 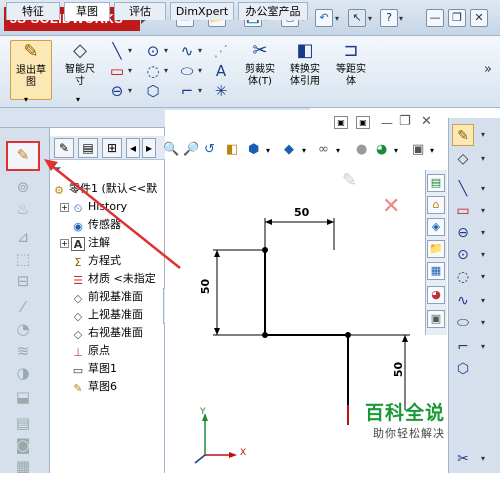 What do you see at coordinates (479, 18) in the screenshot?
I see `close-button: ✕` at bounding box center [479, 18].